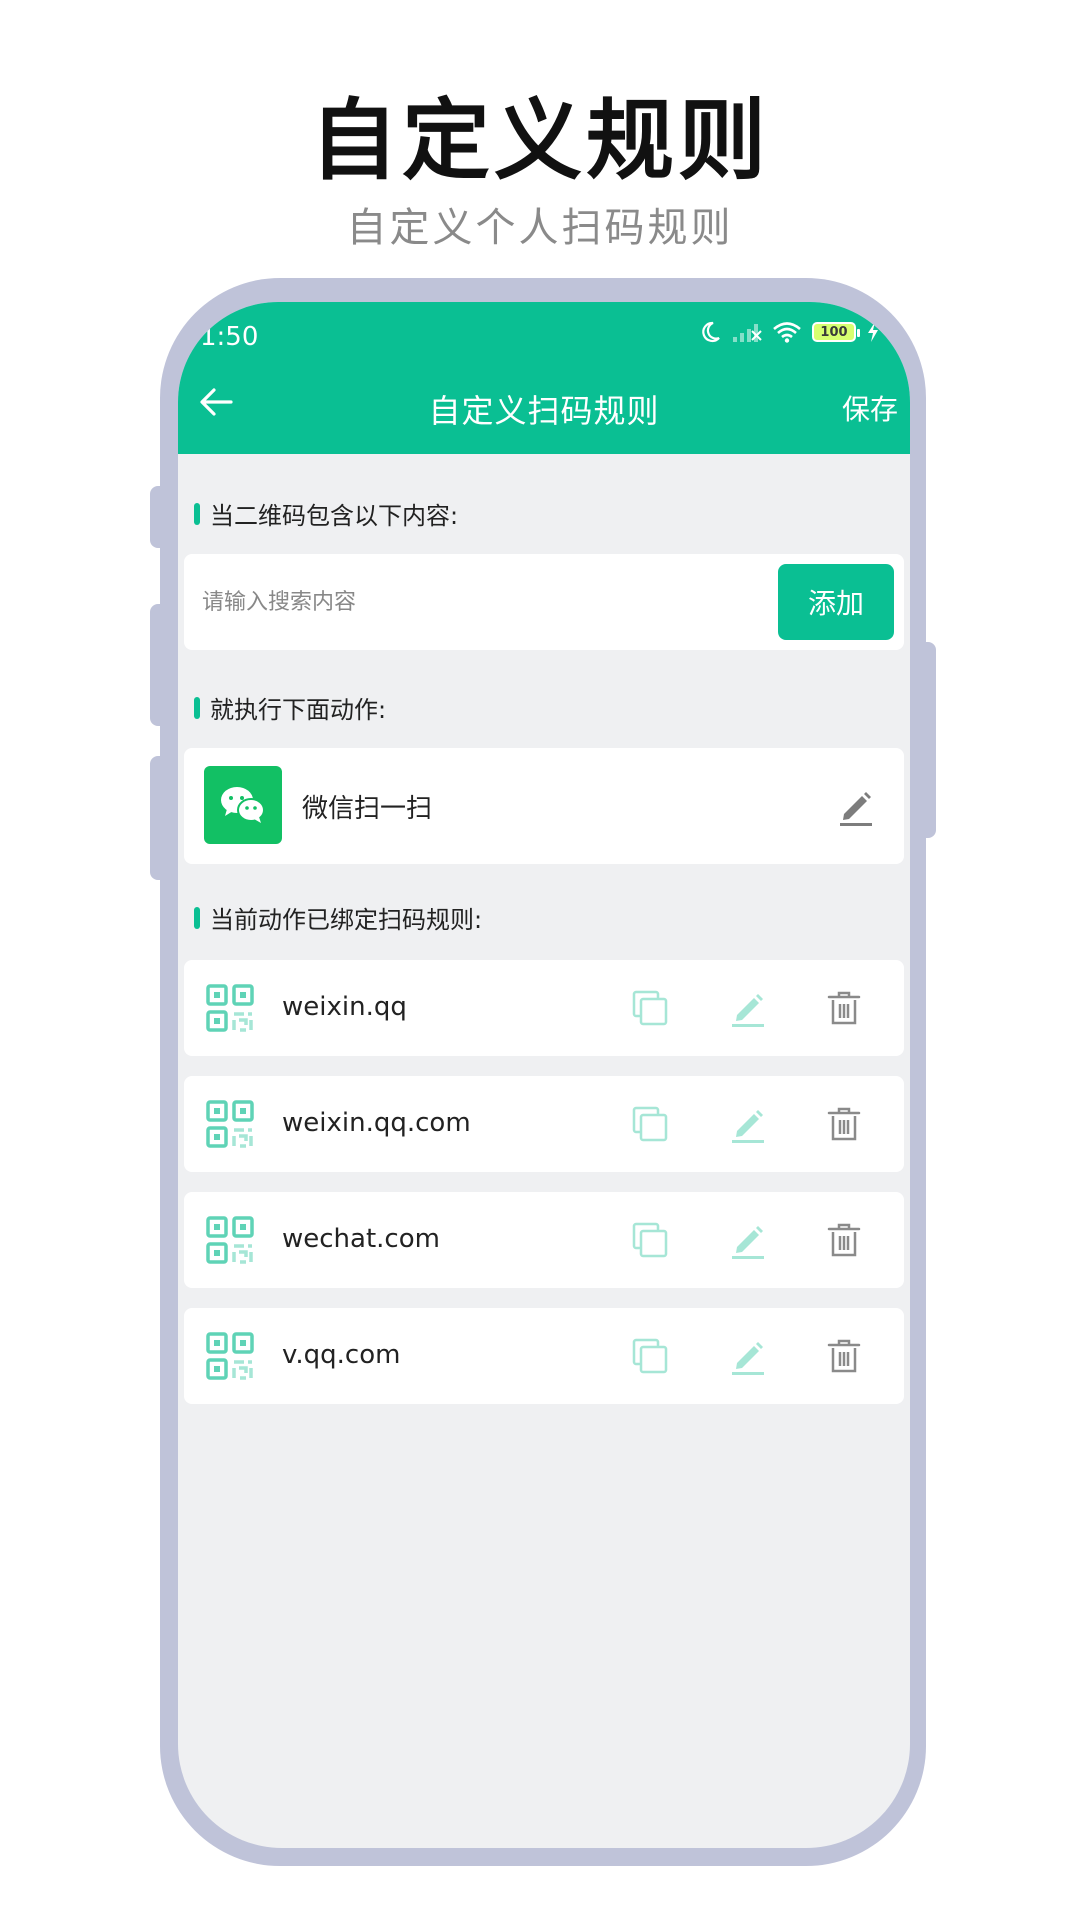 Image resolution: width=1080 pixels, height=1920 pixels. What do you see at coordinates (367, 809) in the screenshot?
I see `action-name: 微信扫一扫` at bounding box center [367, 809].